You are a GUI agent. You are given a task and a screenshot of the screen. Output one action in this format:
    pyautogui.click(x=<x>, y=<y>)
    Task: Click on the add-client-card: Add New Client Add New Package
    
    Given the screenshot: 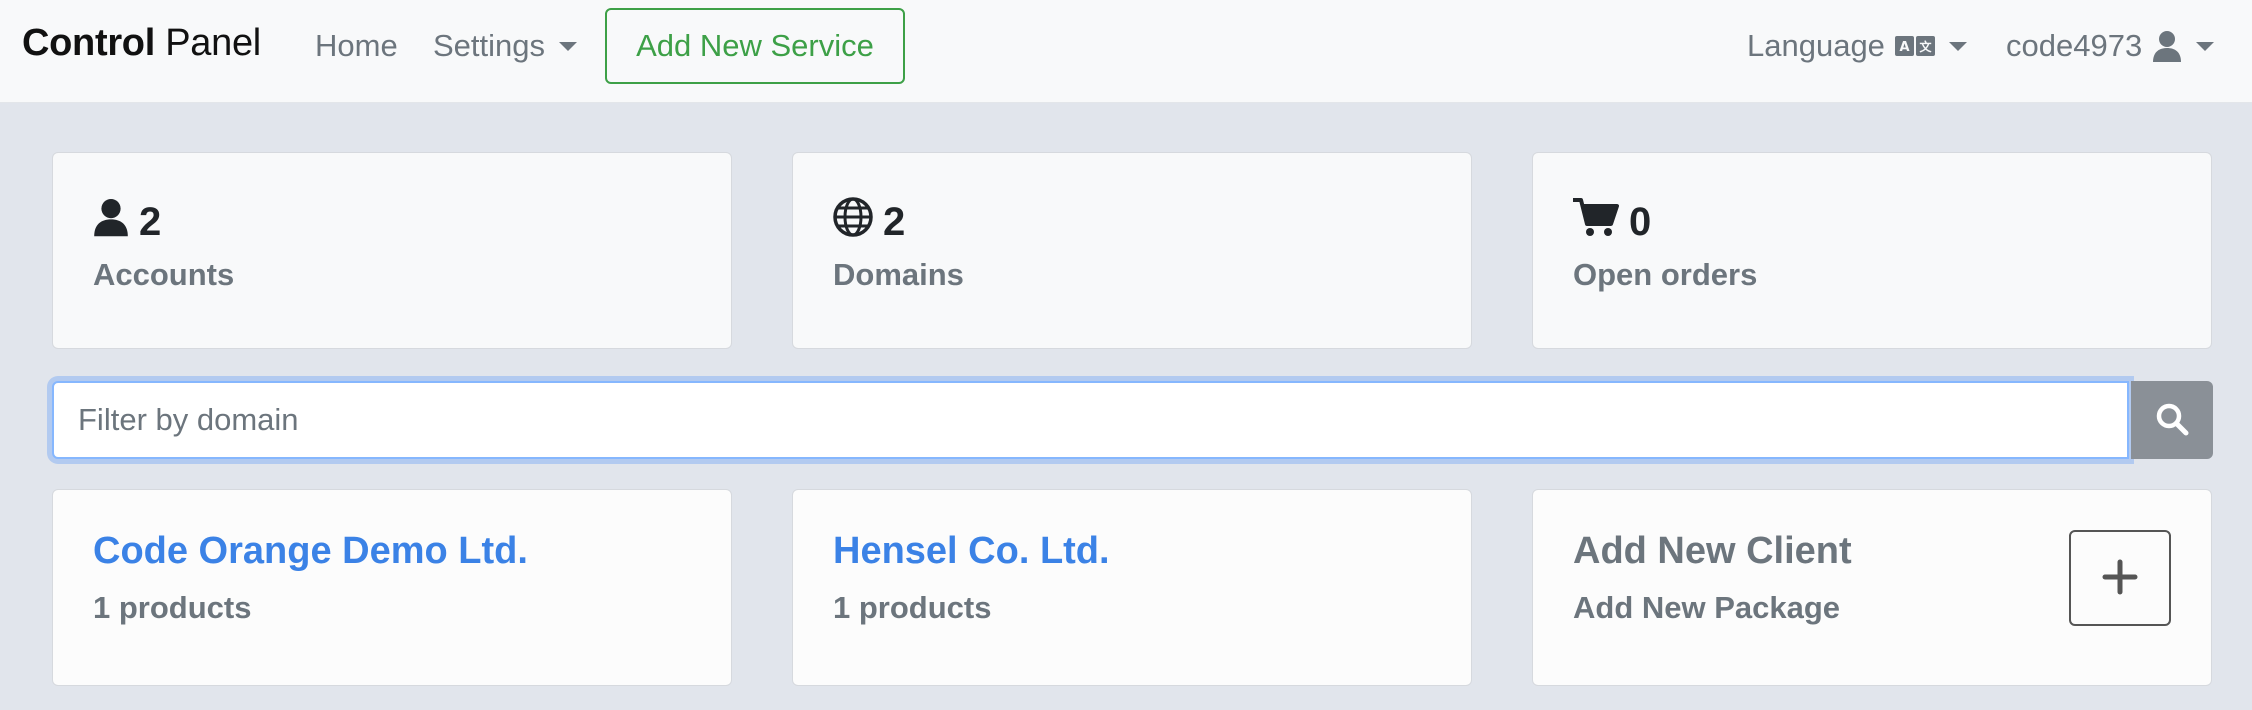 What is the action you would take?
    pyautogui.click(x=1872, y=587)
    